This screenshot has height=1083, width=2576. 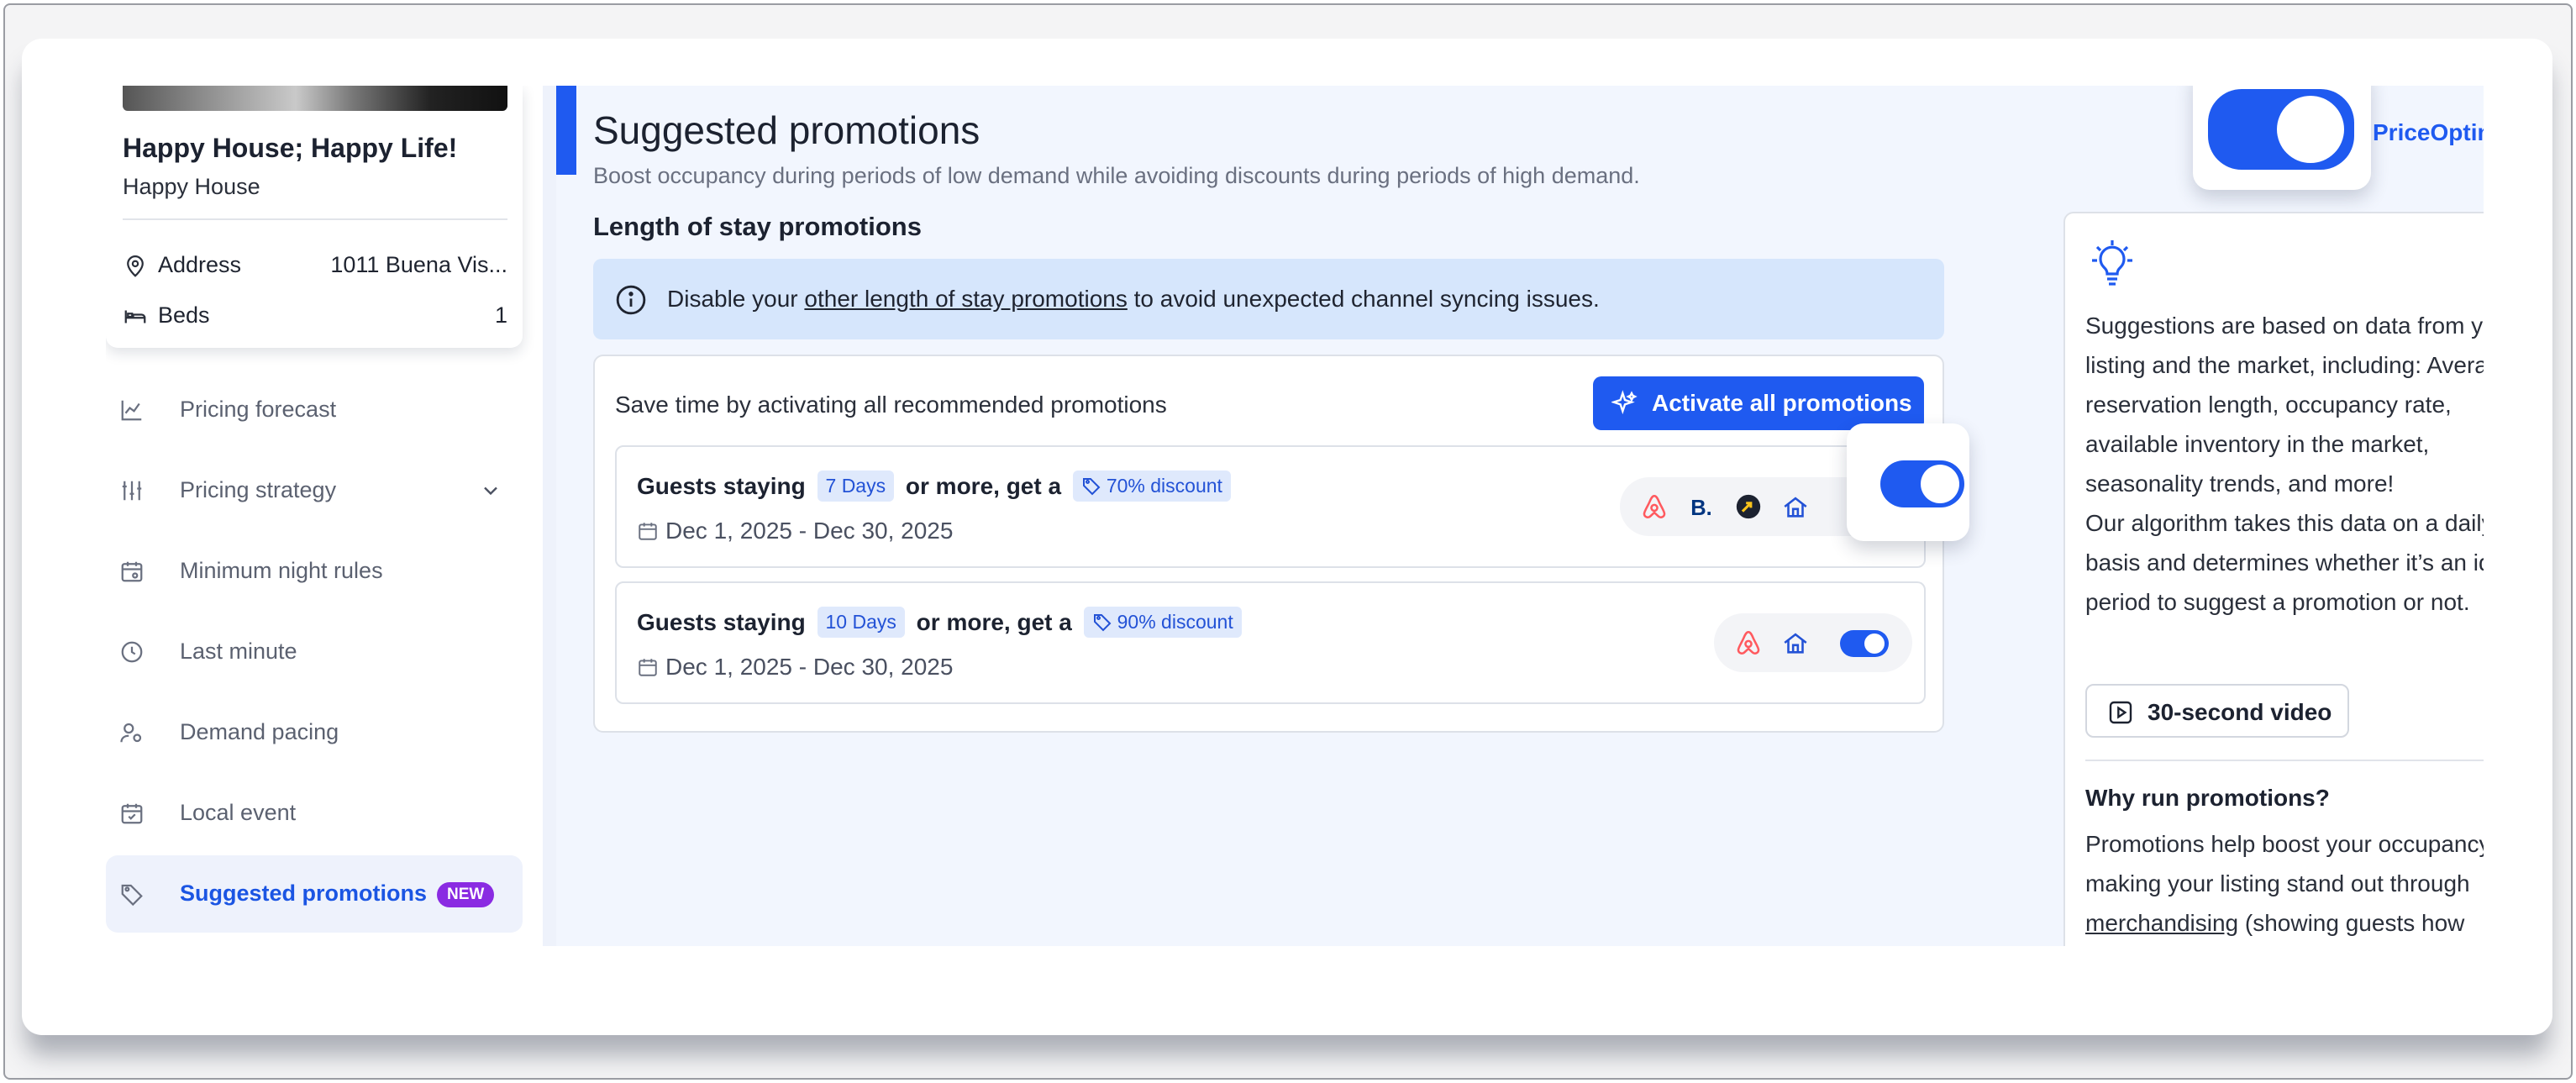 I want to click on sidebar-item-suggested-promotions: Suggested promotions NEW, so click(x=314, y=894).